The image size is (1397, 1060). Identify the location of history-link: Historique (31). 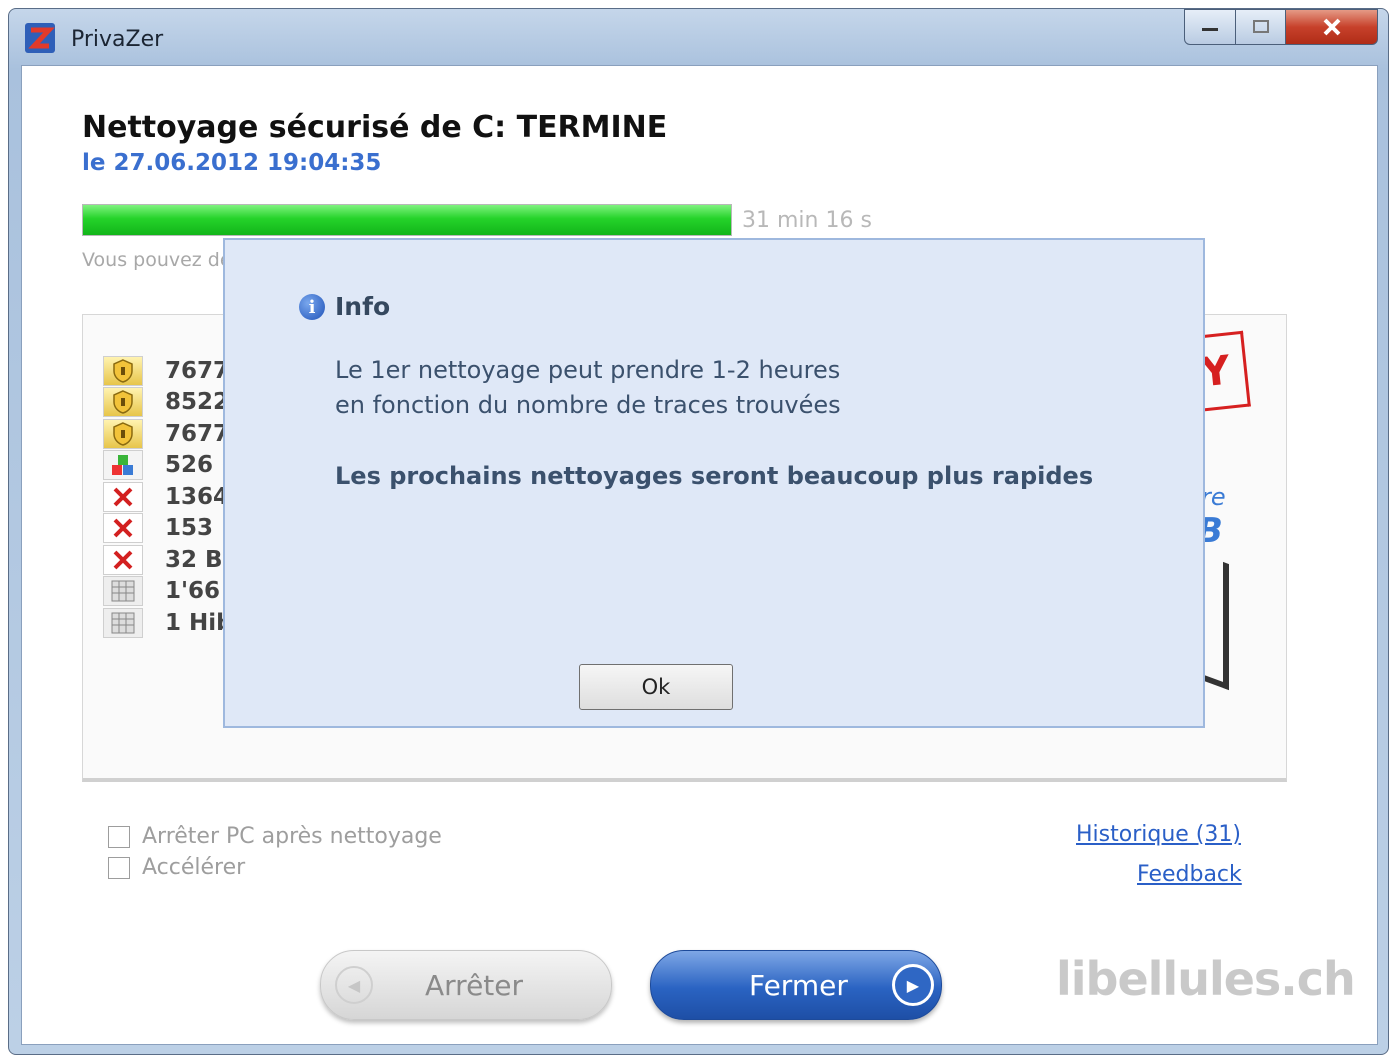
(1158, 834).